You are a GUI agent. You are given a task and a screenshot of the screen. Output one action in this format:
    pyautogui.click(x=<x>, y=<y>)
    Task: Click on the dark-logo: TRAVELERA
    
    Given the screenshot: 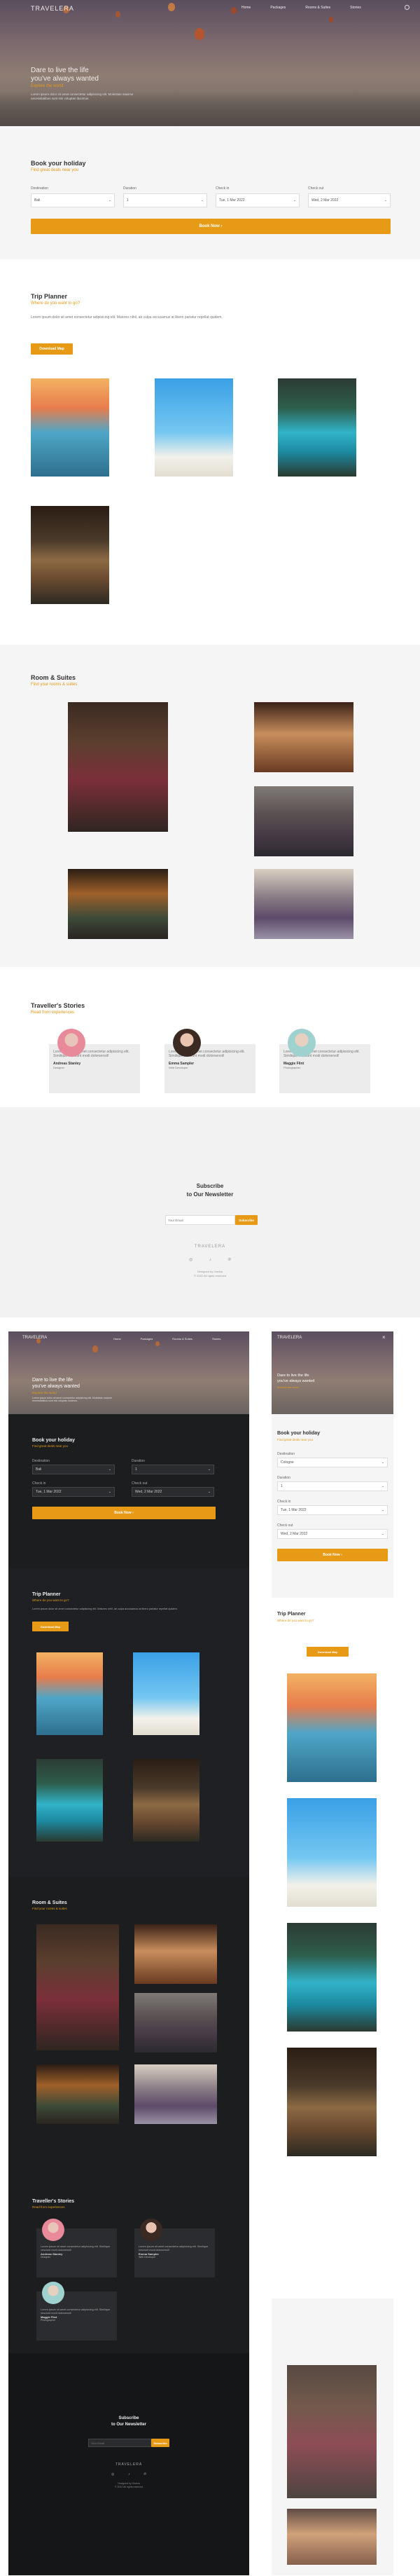 What is the action you would take?
    pyautogui.click(x=34, y=1338)
    